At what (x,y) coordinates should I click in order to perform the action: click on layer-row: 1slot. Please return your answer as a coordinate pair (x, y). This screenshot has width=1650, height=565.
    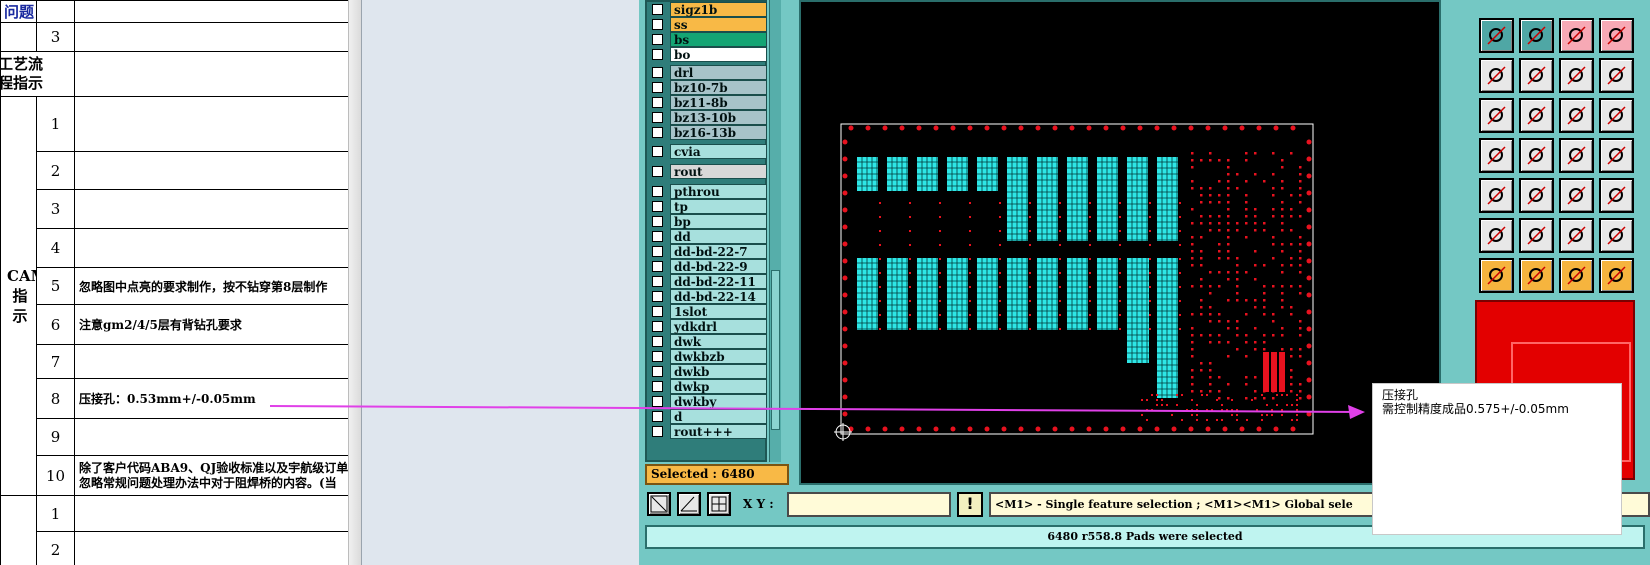
    Looking at the image, I should click on (708, 311).